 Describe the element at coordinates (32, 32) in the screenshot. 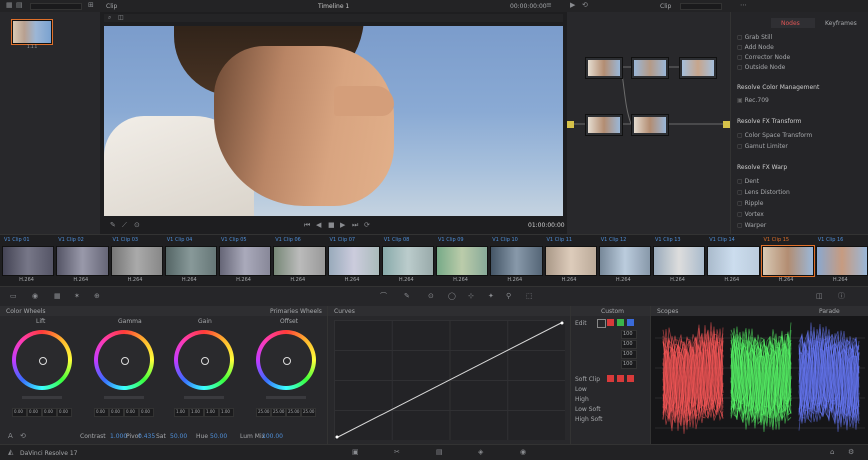

I see `still-thumbnail` at that location.